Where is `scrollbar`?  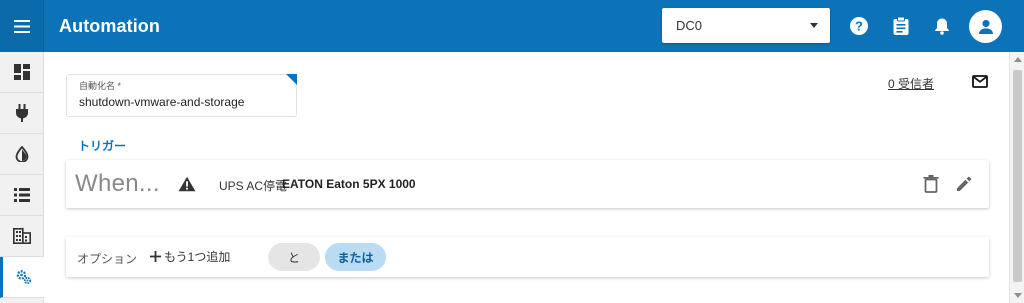
scrollbar is located at coordinates (1016, 177).